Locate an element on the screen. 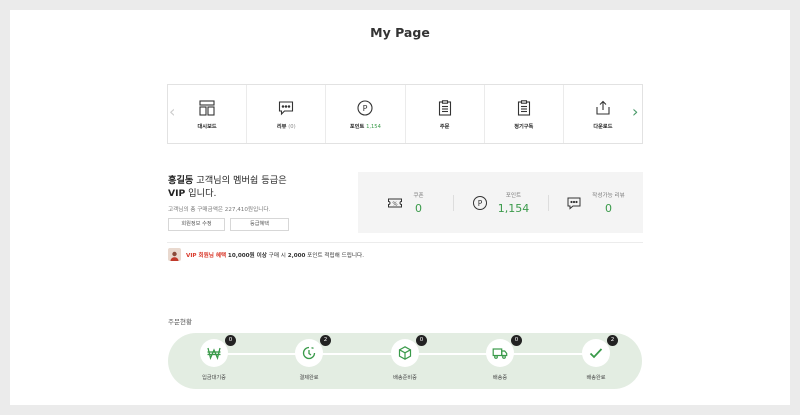  order-step-paid: 2 결제완료 is located at coordinates (309, 358).